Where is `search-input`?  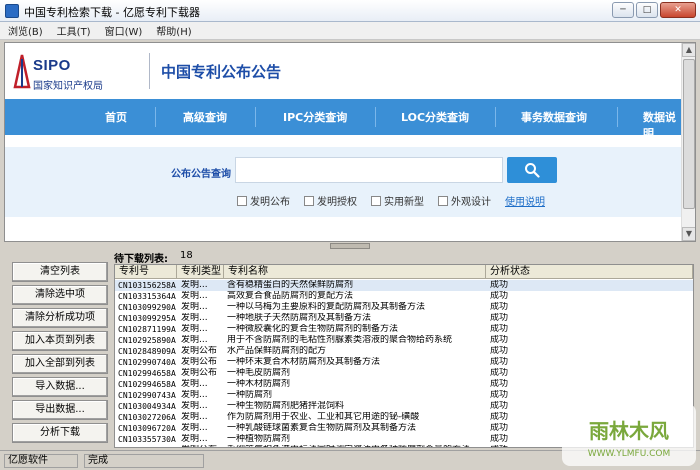
search-input is located at coordinates (369, 170).